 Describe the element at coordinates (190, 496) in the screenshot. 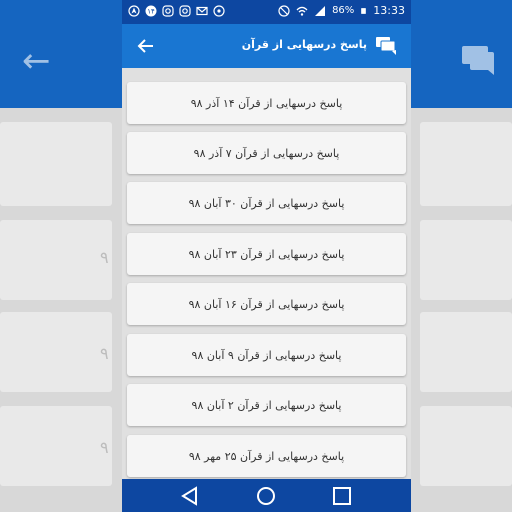

I see `back-triangle-icon` at that location.